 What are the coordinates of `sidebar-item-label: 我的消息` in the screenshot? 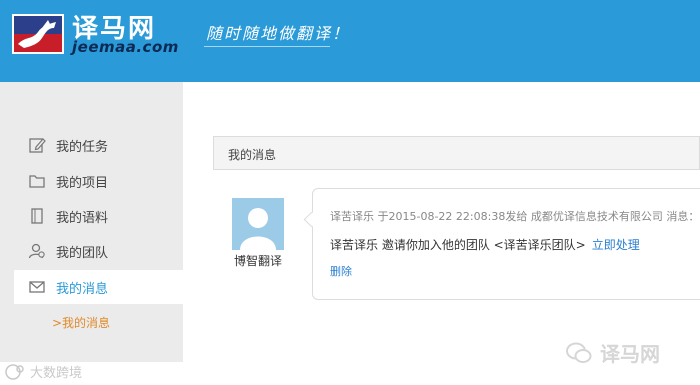 It's located at (82, 289).